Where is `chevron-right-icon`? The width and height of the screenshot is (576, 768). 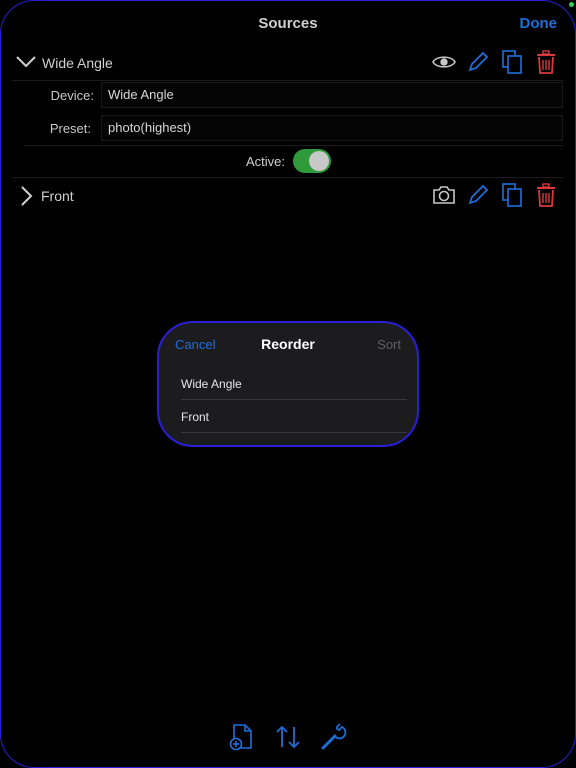
chevron-right-icon is located at coordinates (27, 196).